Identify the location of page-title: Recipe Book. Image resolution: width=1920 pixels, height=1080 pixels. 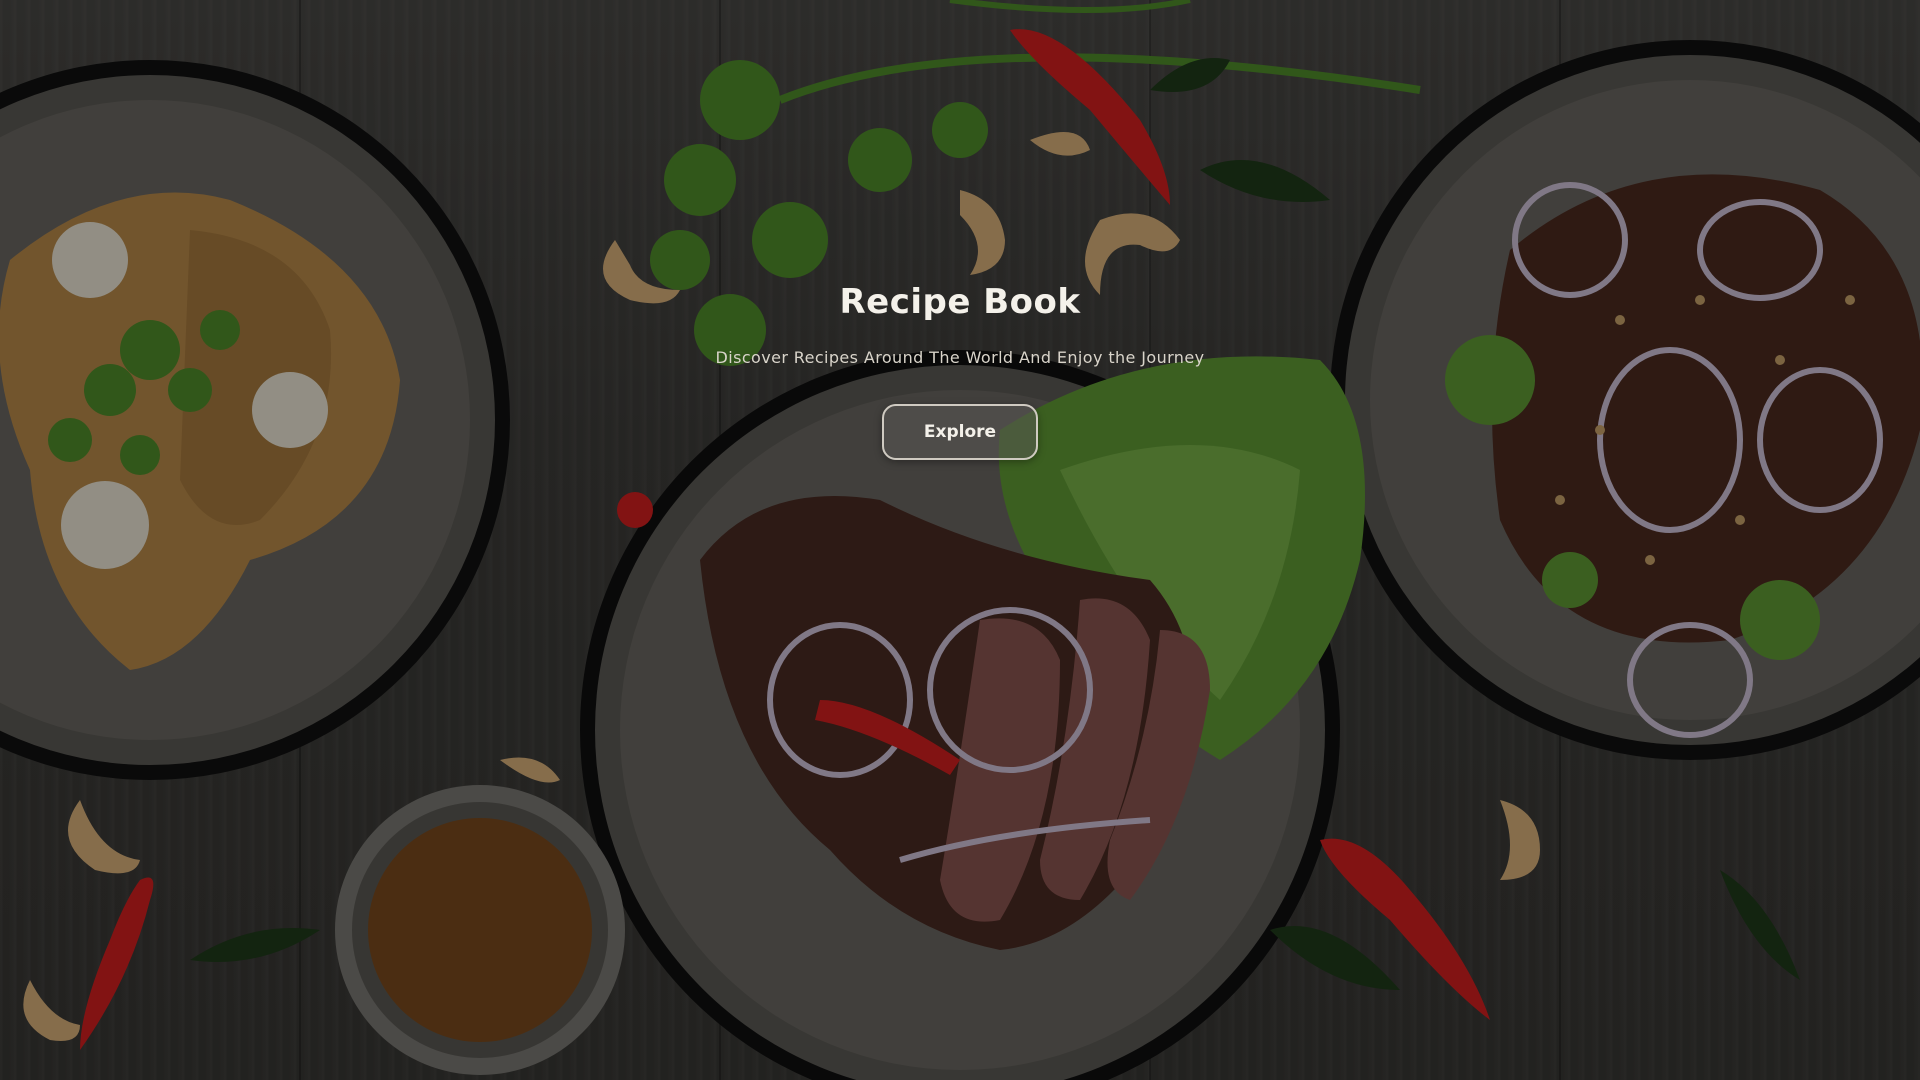
(960, 302).